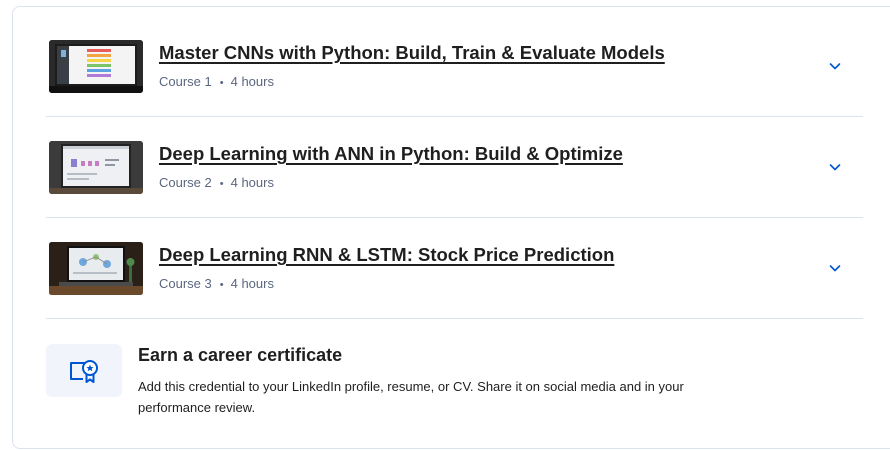 This screenshot has height=450, width=890. I want to click on course-number-label: Course 3, so click(185, 283).